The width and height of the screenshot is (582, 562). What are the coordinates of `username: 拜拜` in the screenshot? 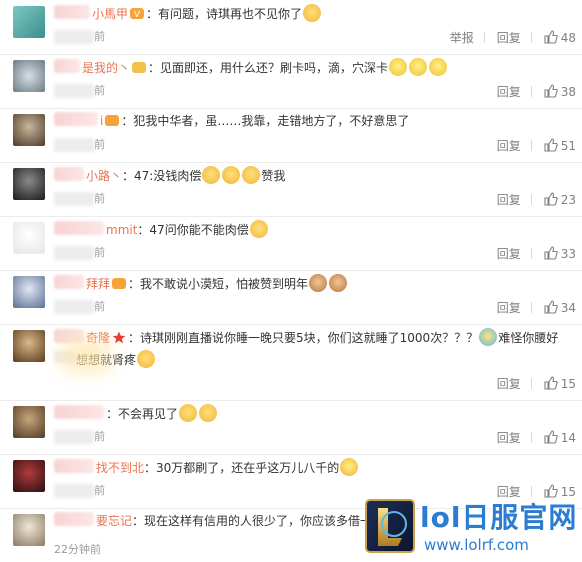 It's located at (98, 284).